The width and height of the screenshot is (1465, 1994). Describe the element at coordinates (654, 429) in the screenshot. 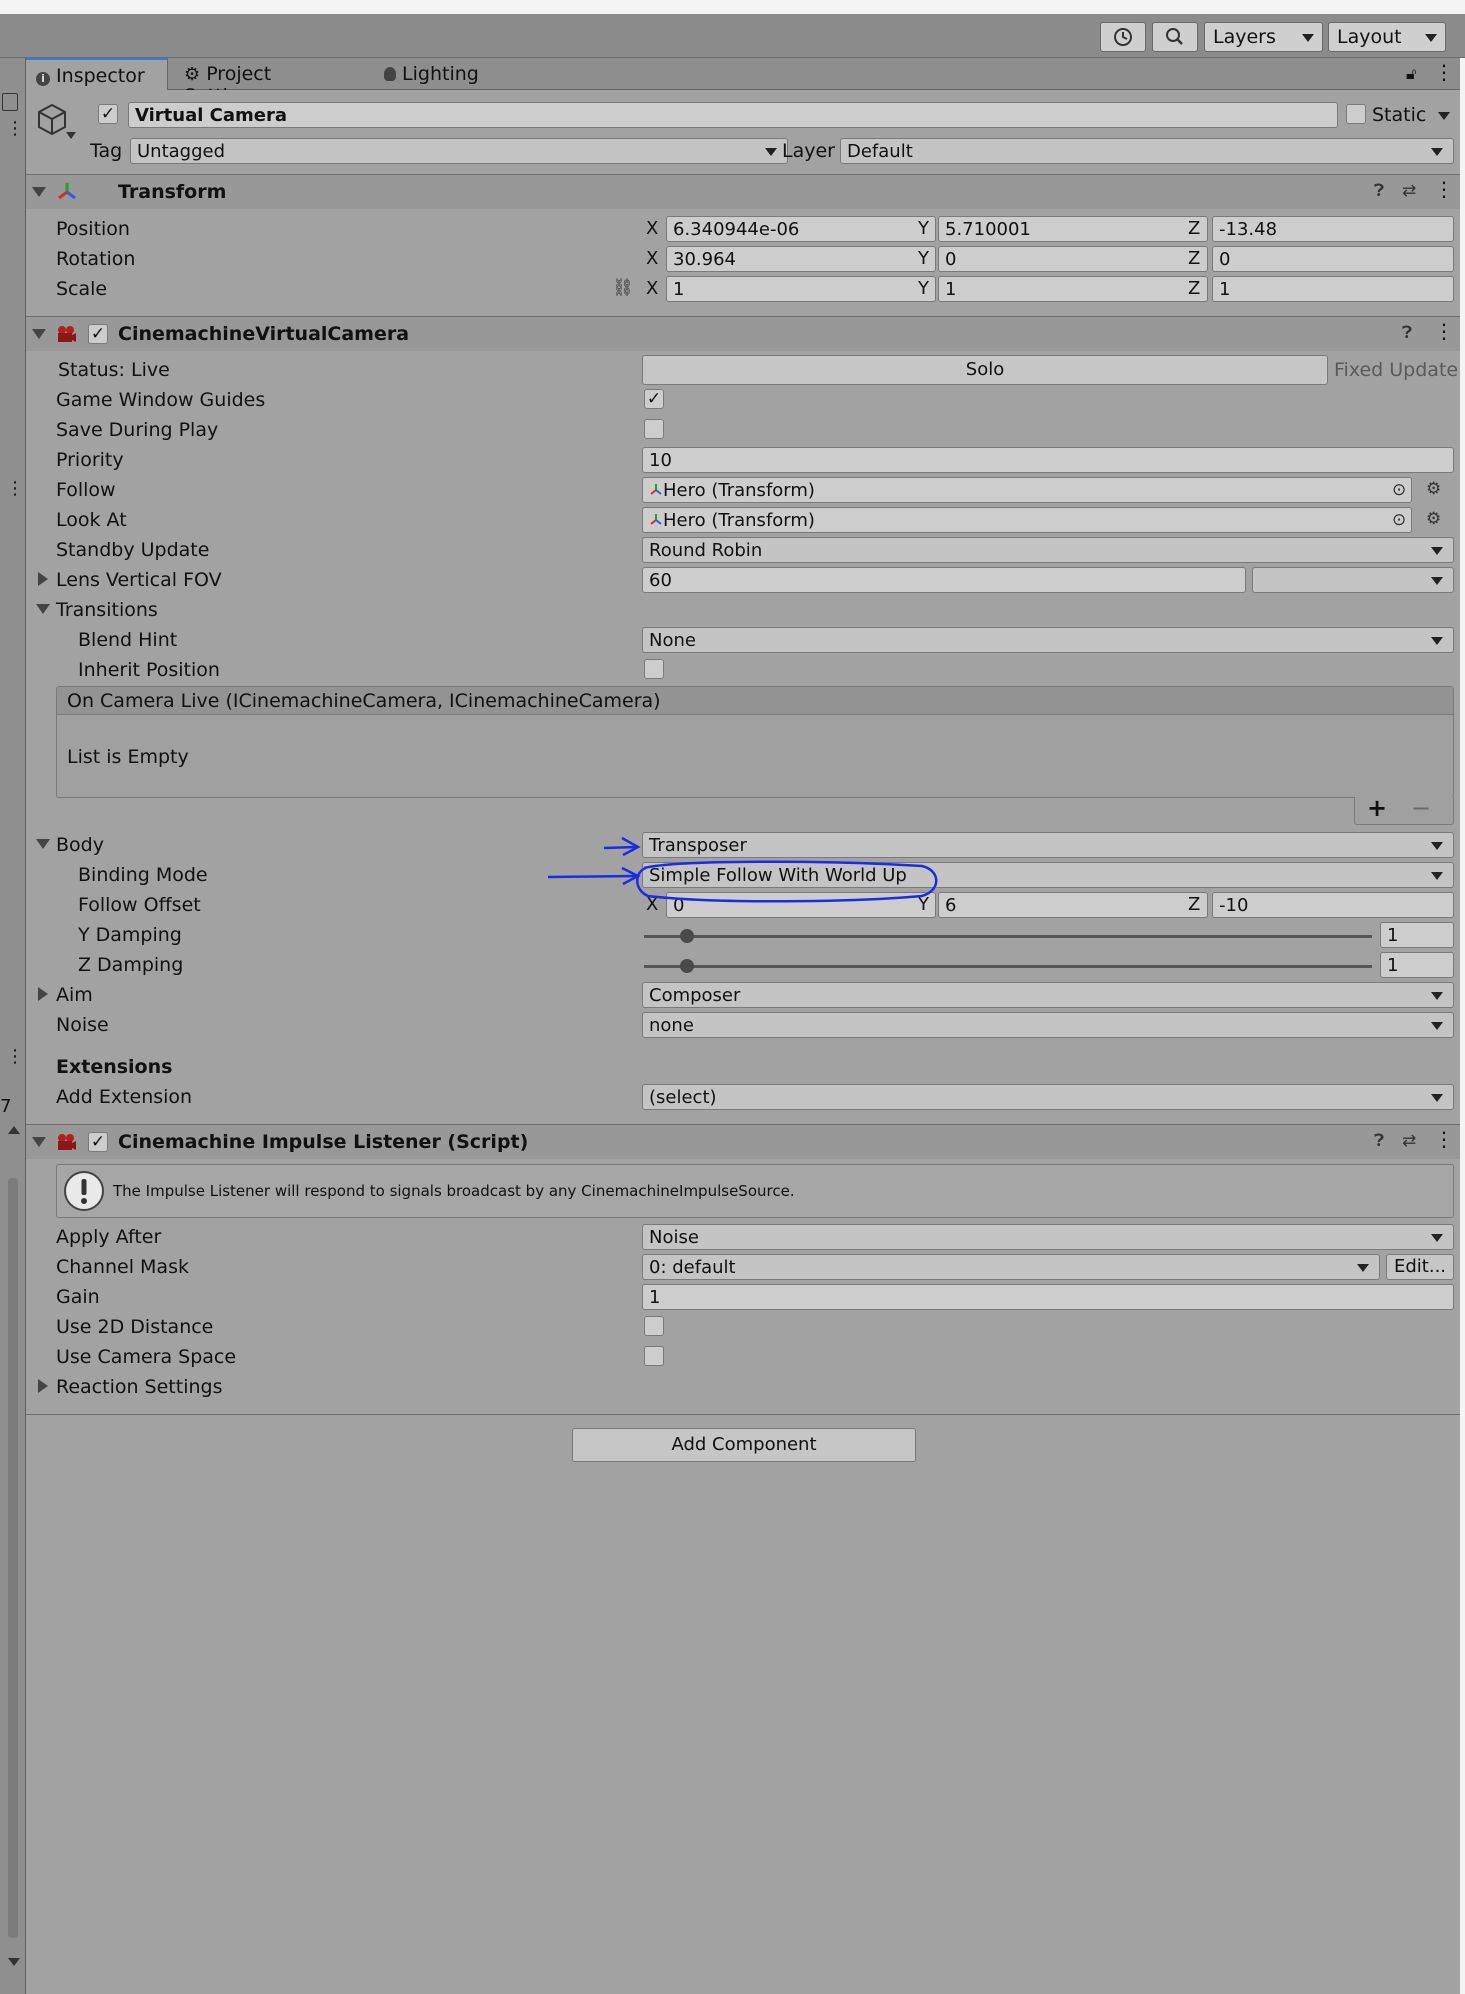

I see `save-during-play-checkbox` at that location.